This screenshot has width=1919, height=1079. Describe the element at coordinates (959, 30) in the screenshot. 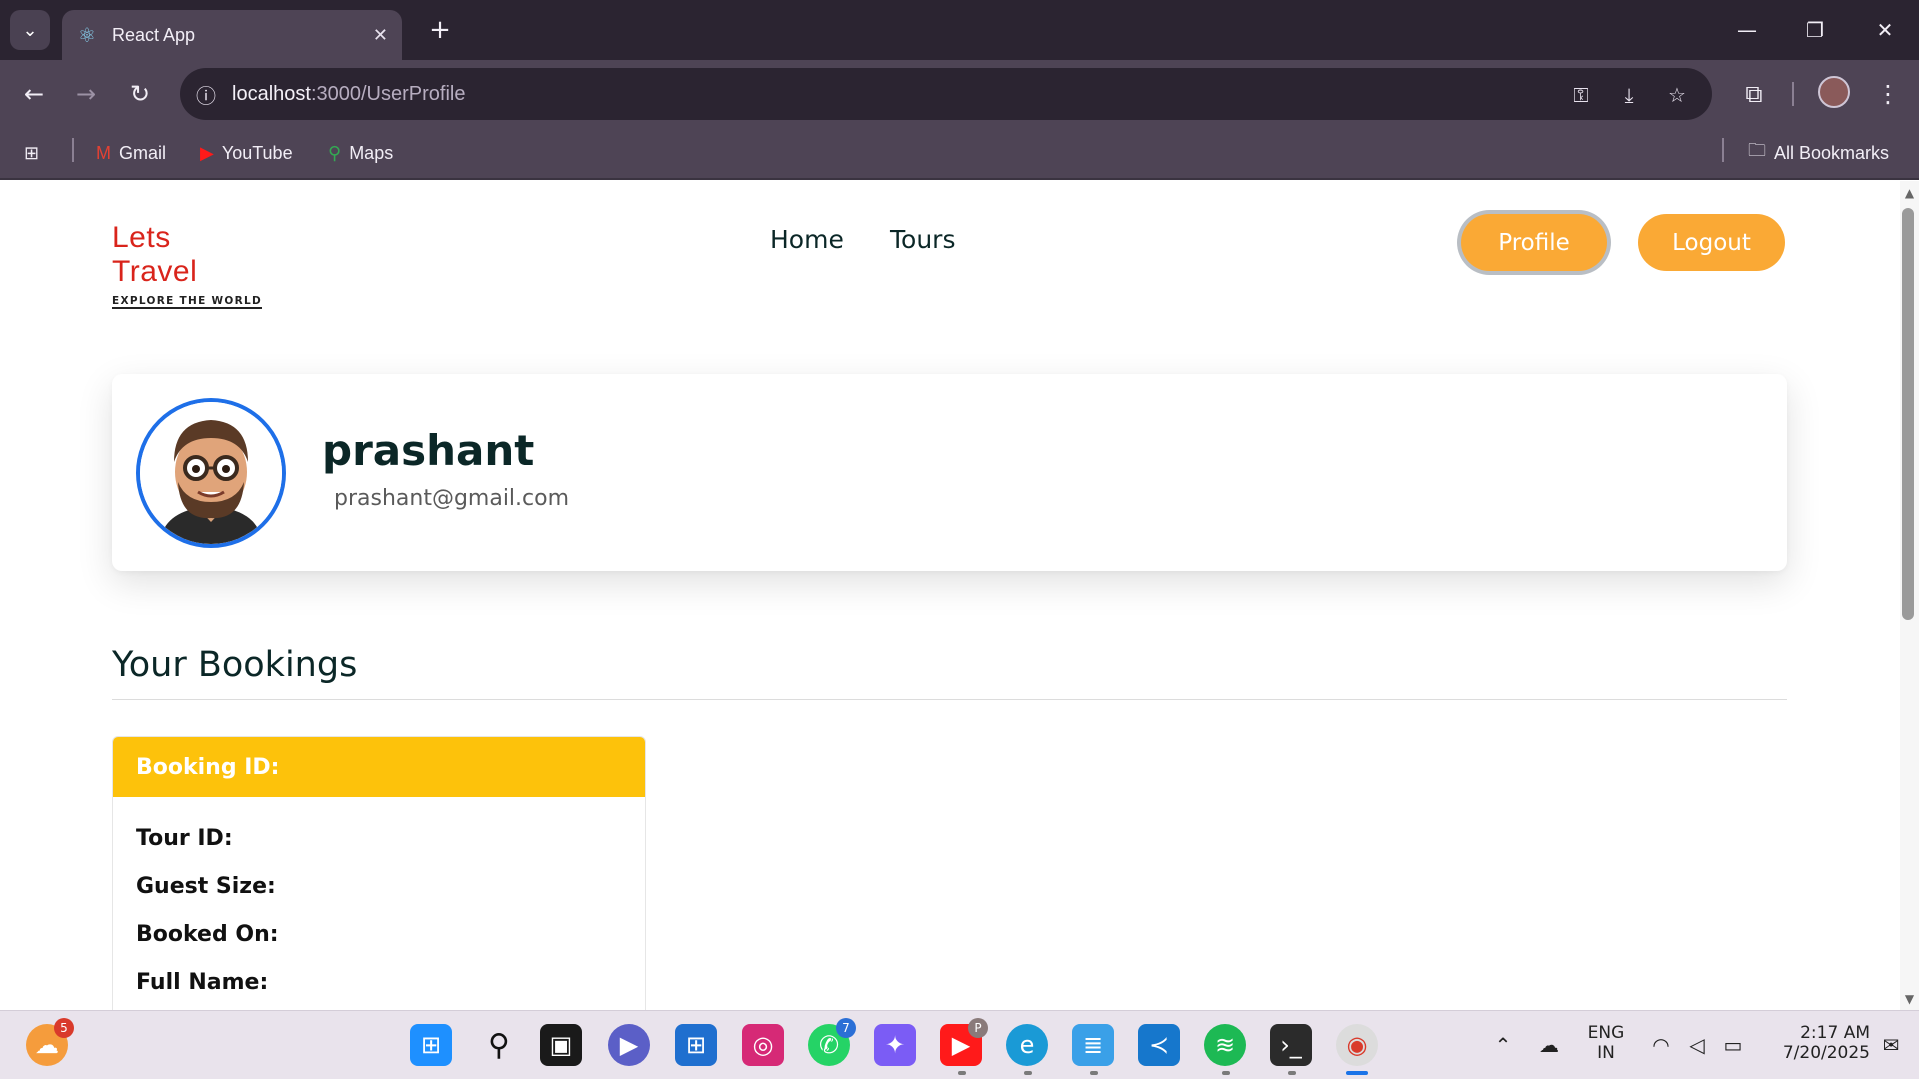

I see `browser-tab-strip: ⌄ ⚛ React App ✕ + — ❐ ✕` at that location.